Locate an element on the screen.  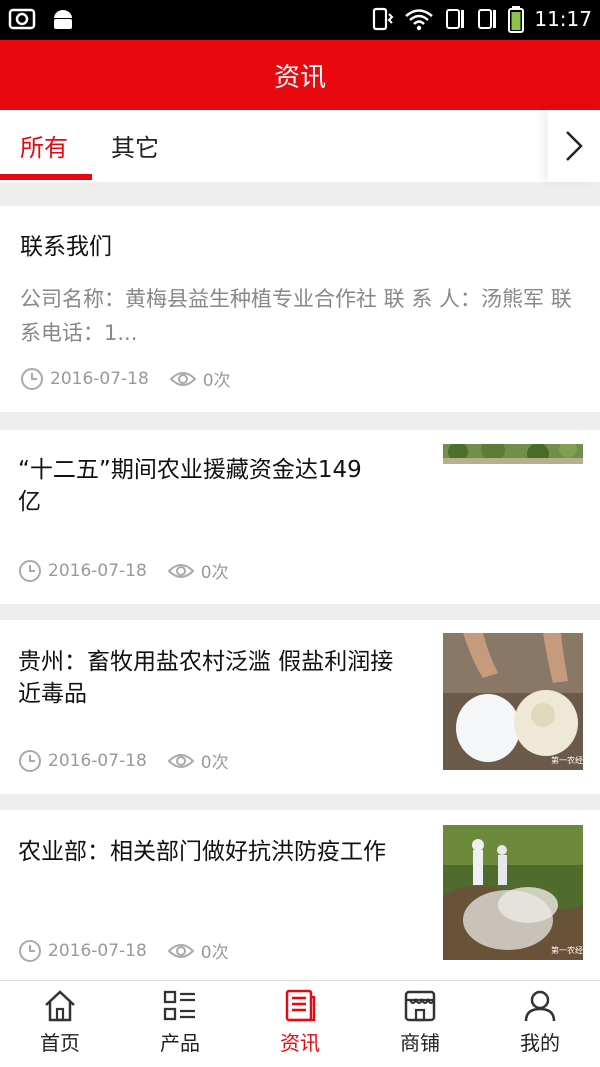
grid-list-icon is located at coordinates (179, 1005).